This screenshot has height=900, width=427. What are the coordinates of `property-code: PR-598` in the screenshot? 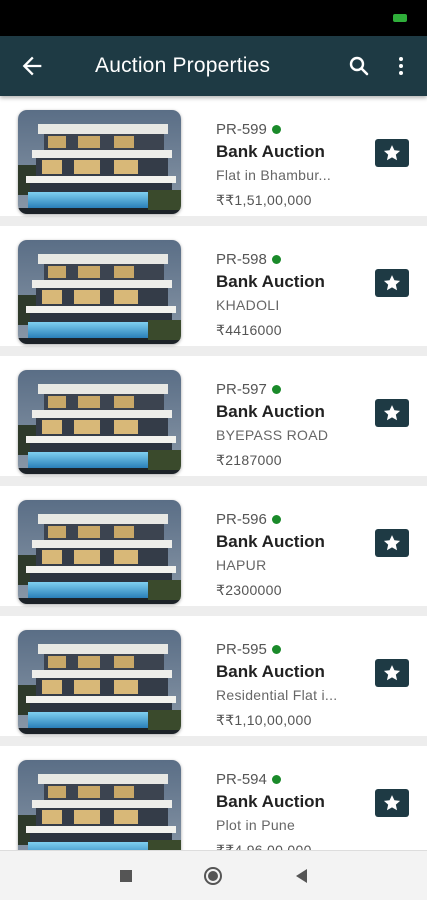 It's located at (241, 259).